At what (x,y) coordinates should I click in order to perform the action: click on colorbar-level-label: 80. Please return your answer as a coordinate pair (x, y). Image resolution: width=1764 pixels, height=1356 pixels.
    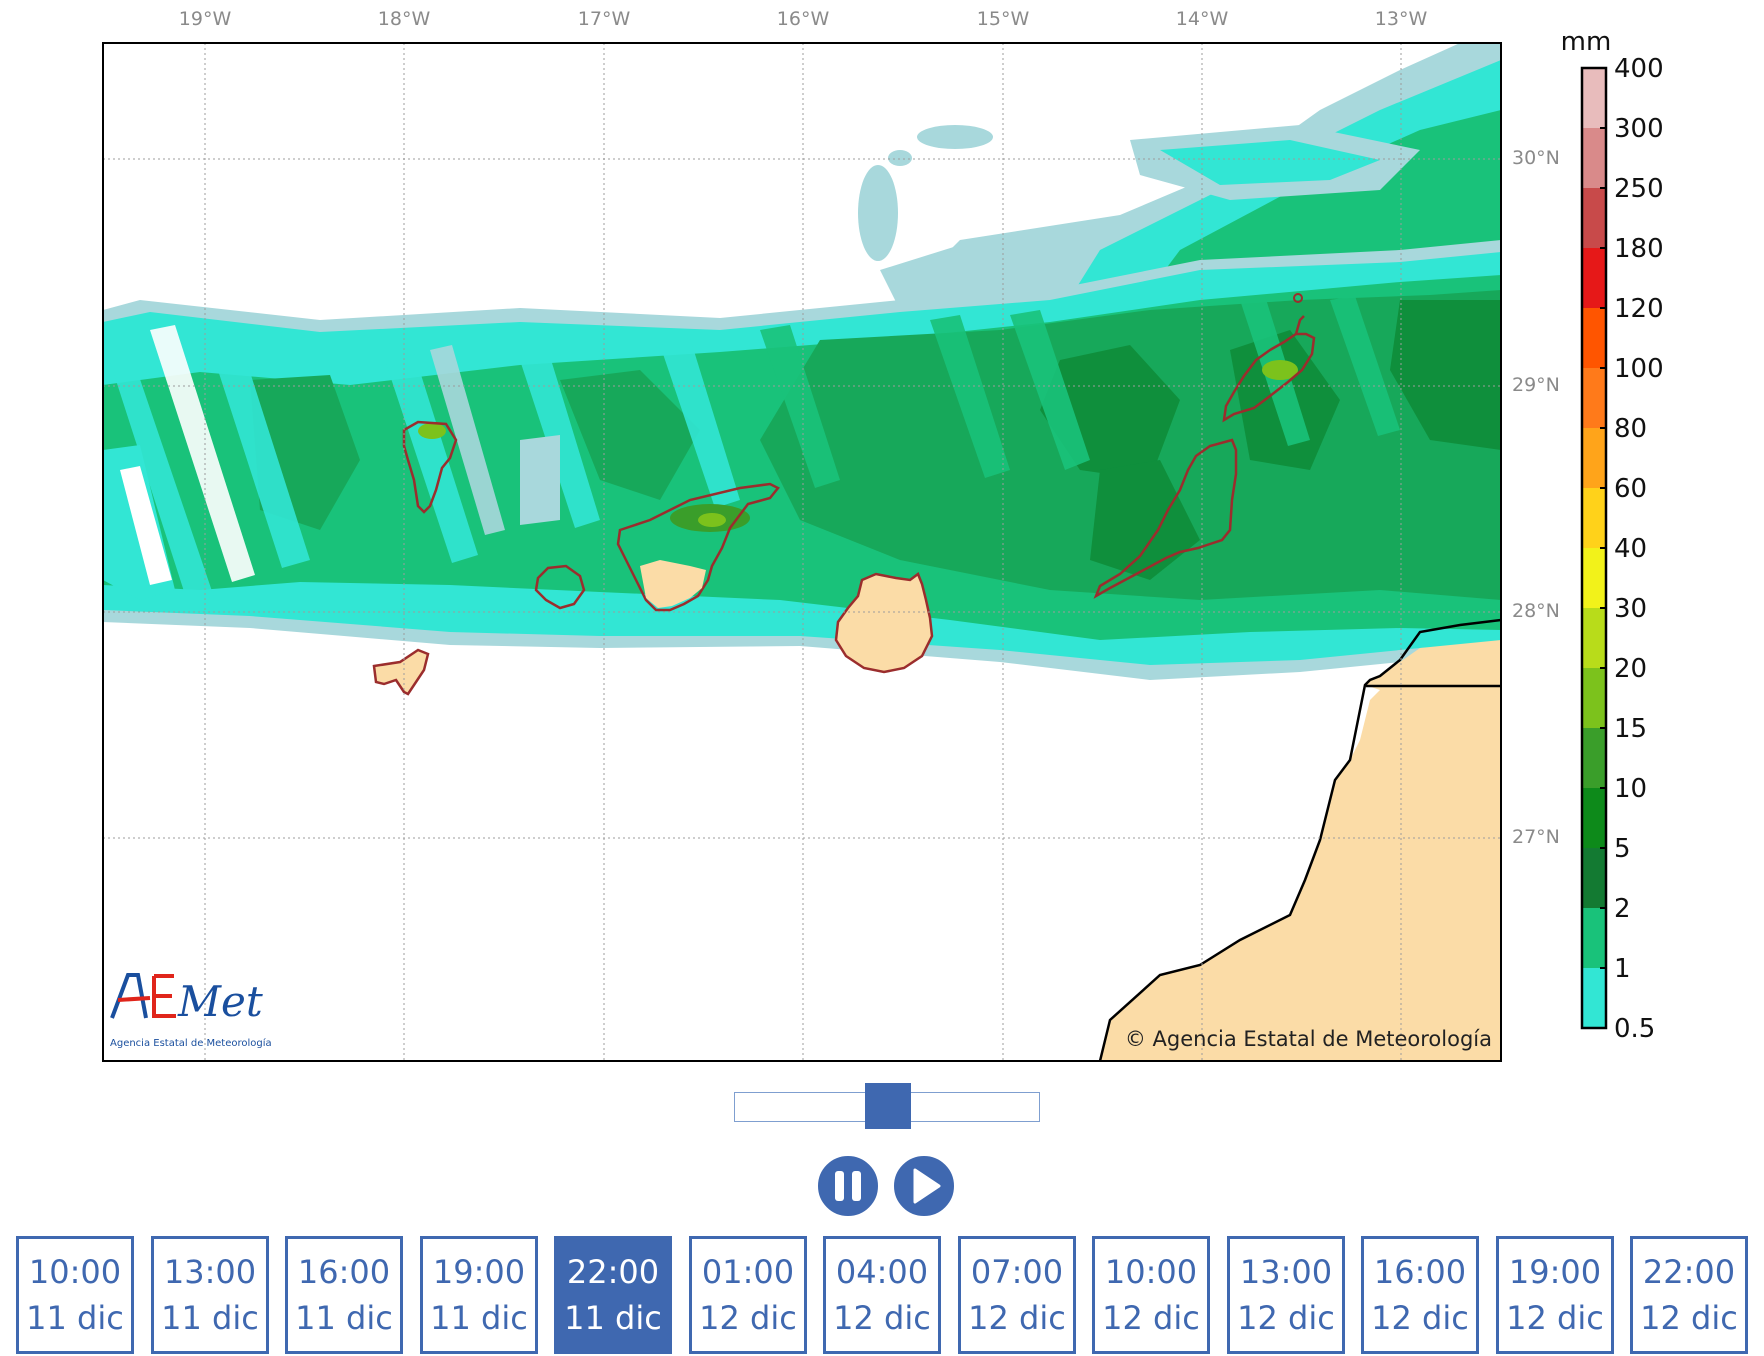
    Looking at the image, I should click on (1630, 429).